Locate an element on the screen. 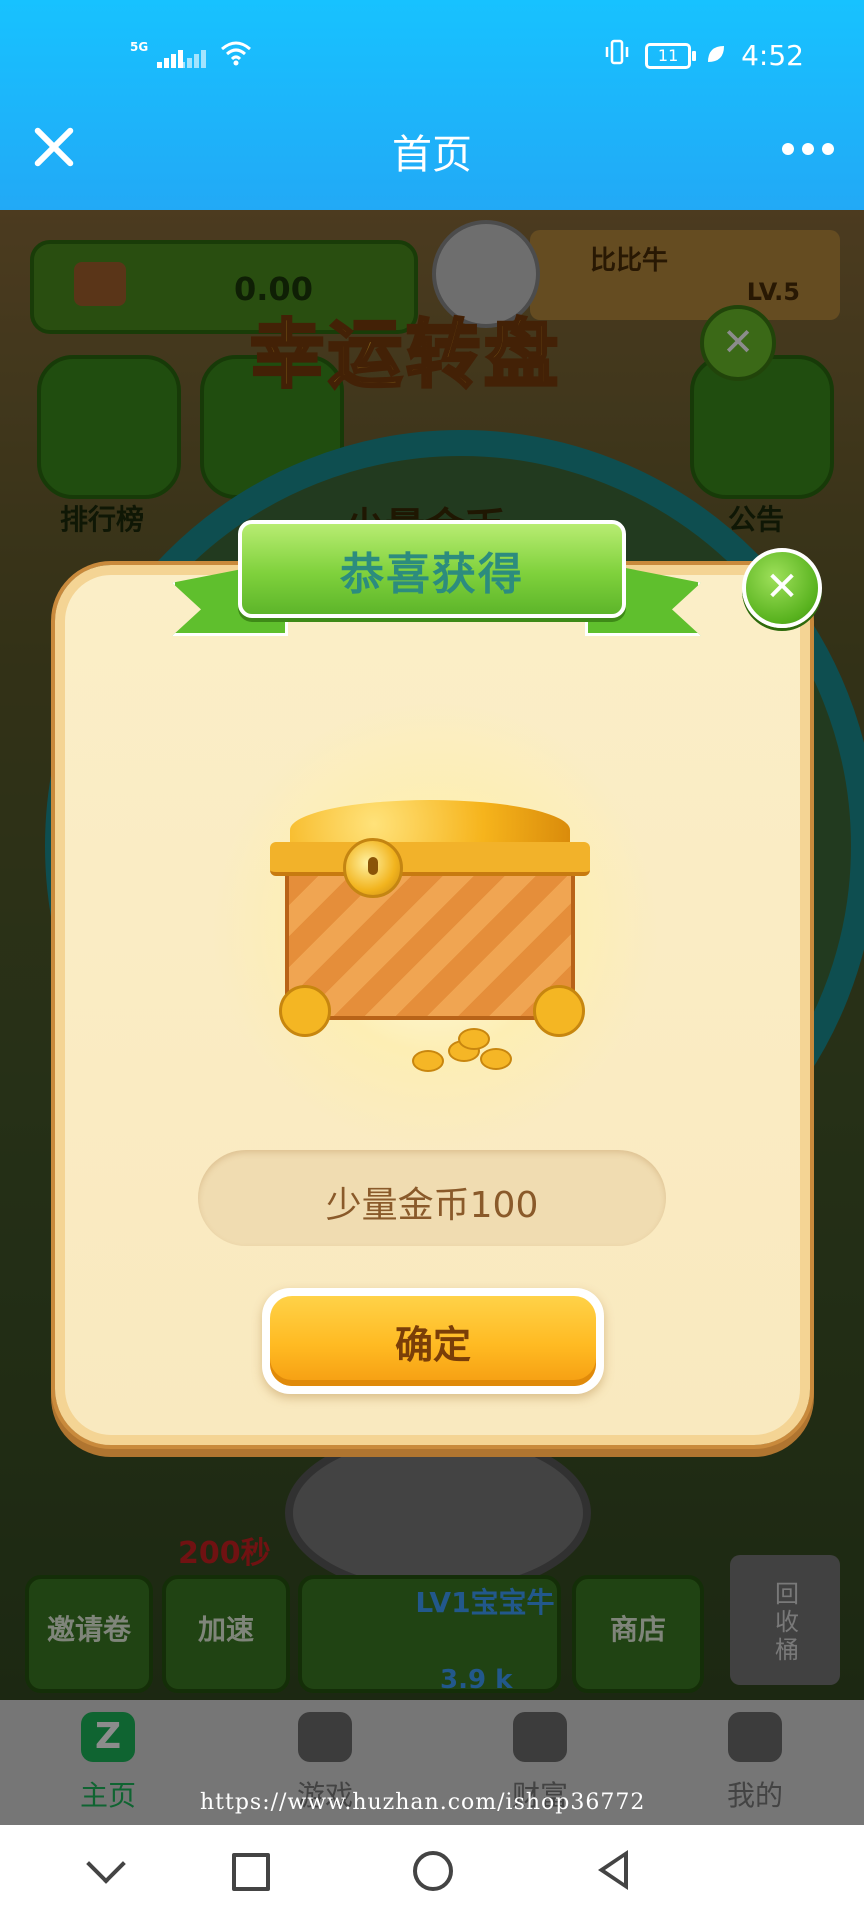 Image resolution: width=864 pixels, height=1920 pixels. confirm-label: 确定 is located at coordinates (432, 1345).